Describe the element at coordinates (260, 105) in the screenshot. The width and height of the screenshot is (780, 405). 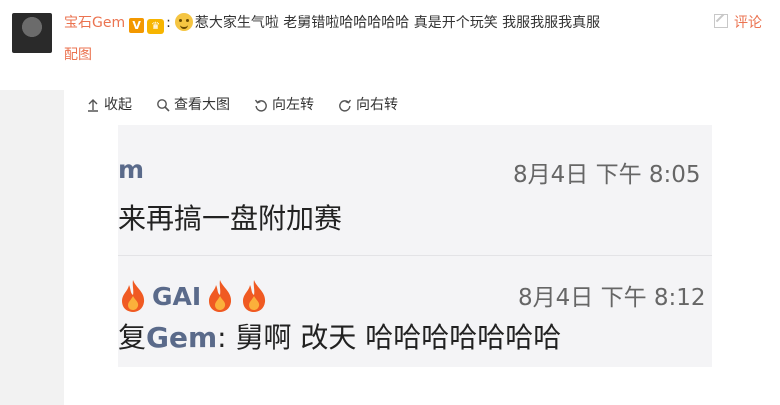
I see `rotate-left-icon` at that location.